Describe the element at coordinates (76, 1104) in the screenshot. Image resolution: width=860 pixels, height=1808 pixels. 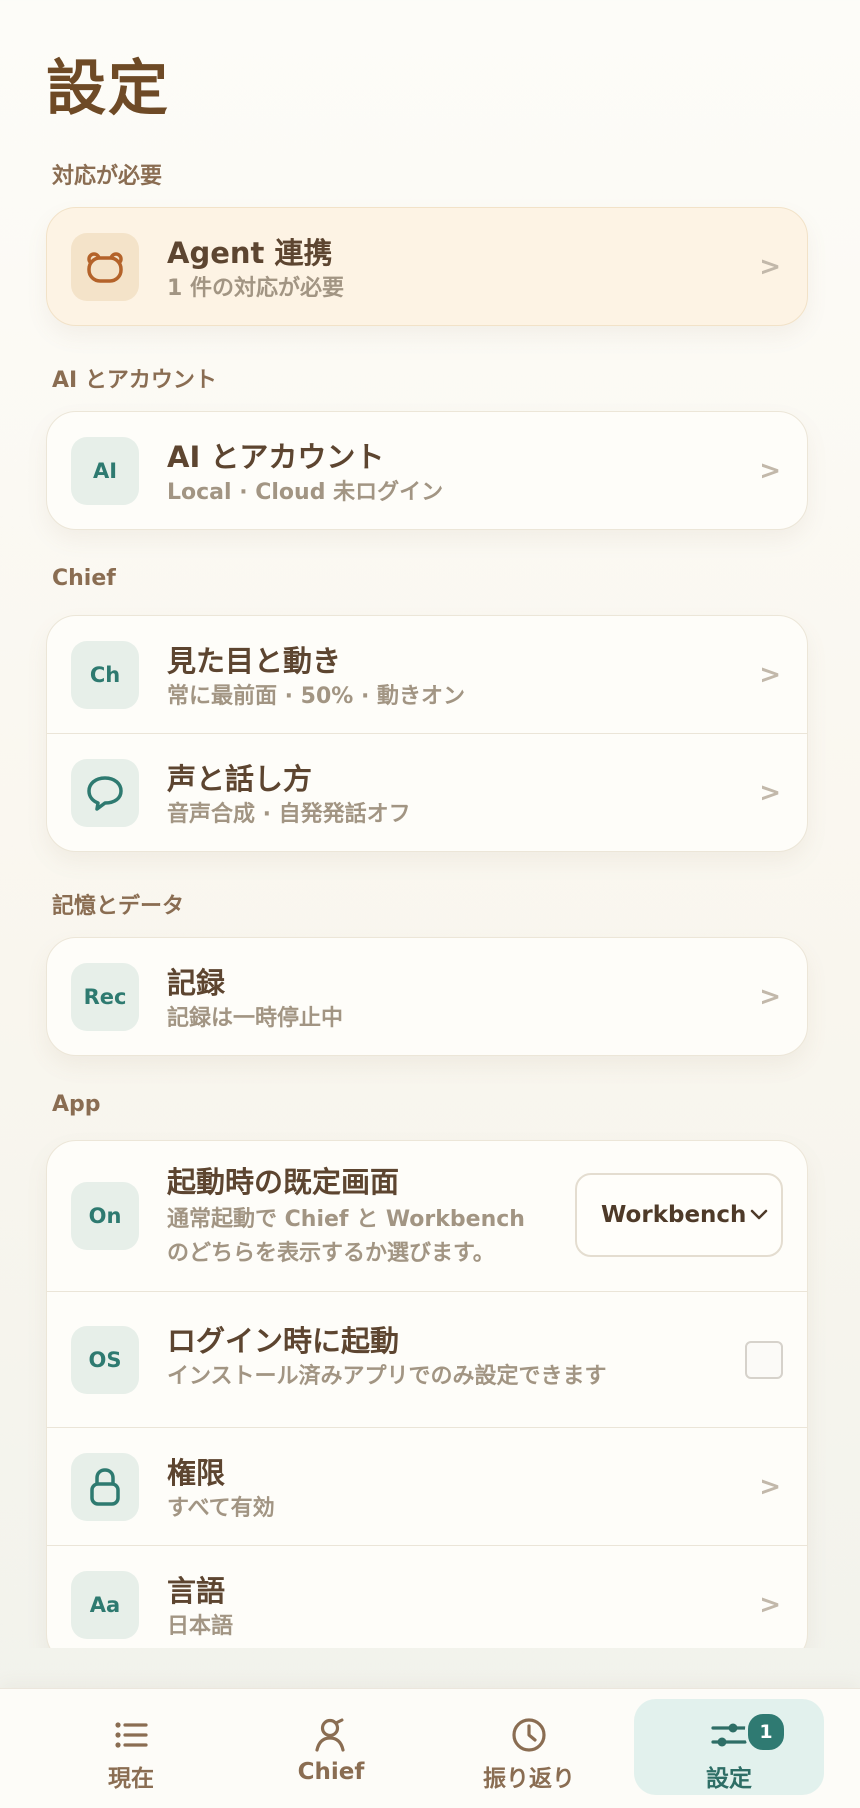
I see `section-label-app: App` at that location.